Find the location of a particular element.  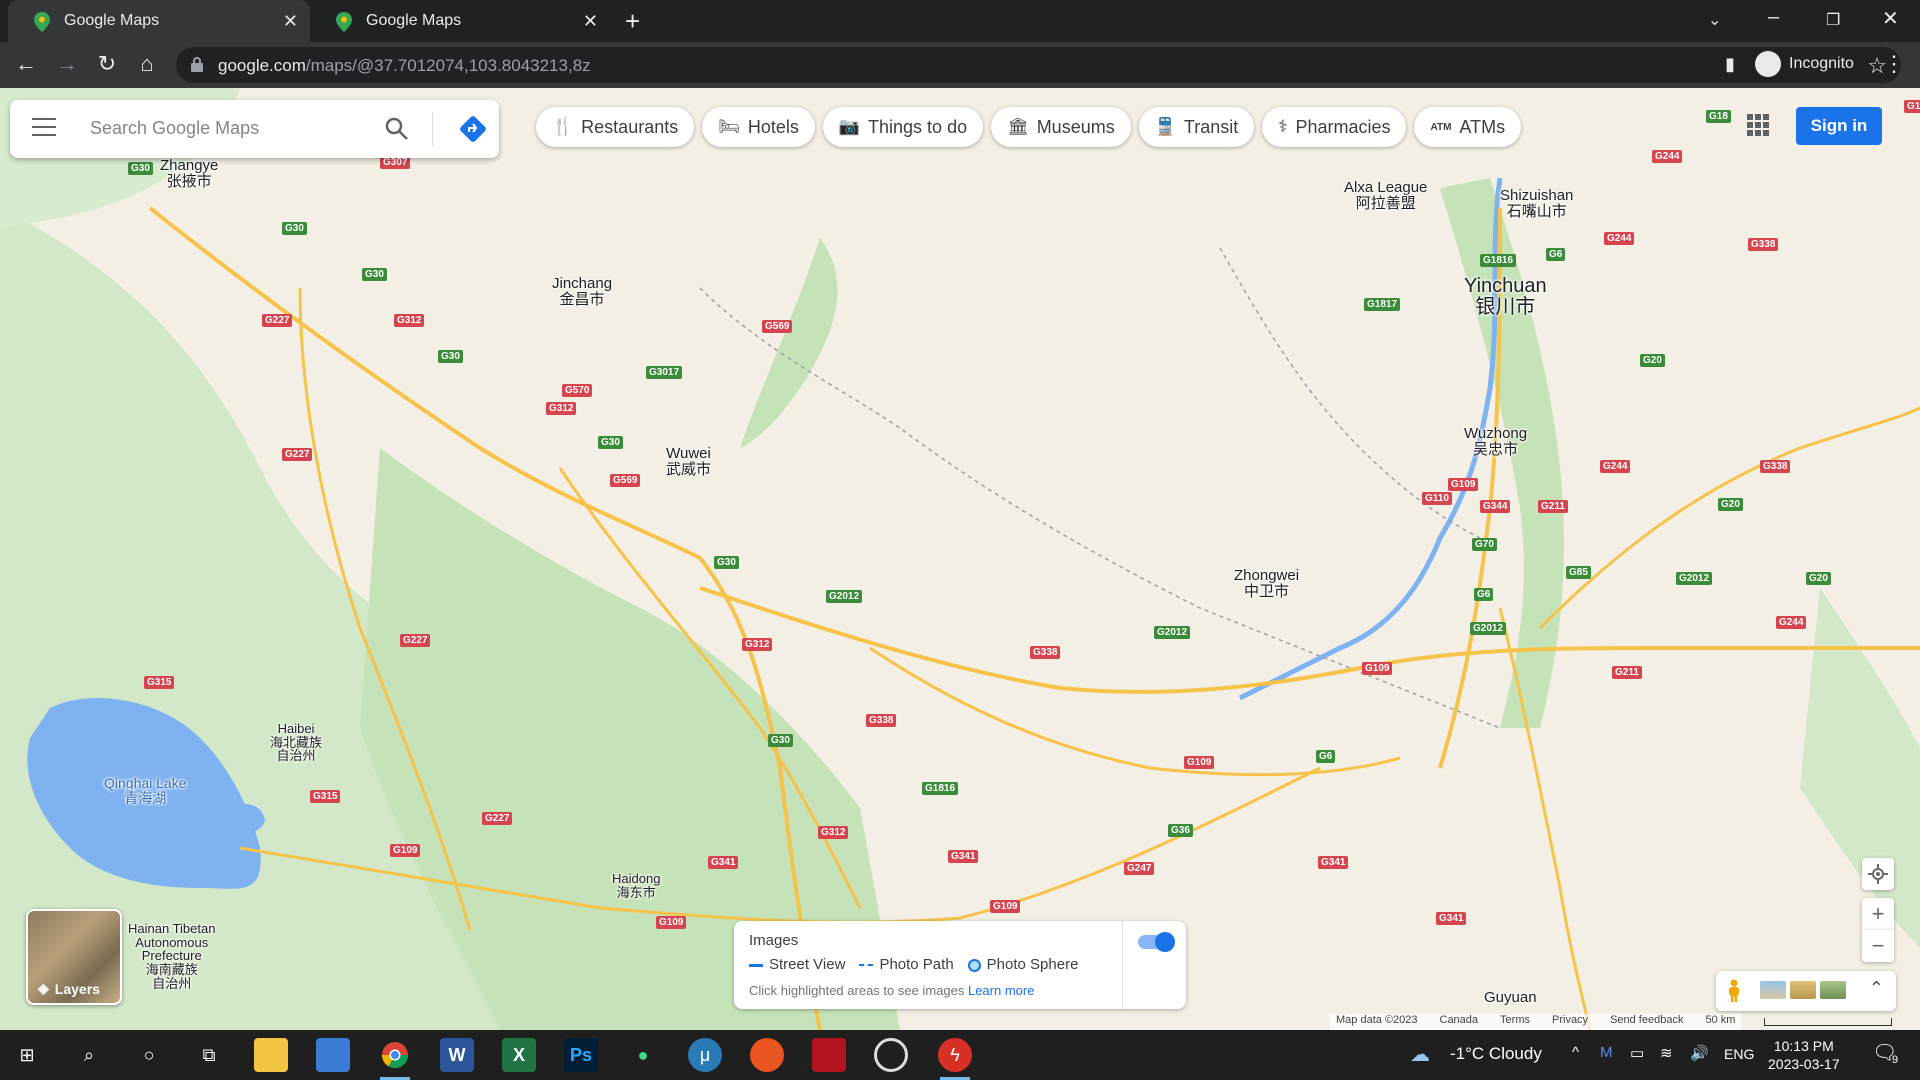

mu-app-icon: μ is located at coordinates (705, 1055).